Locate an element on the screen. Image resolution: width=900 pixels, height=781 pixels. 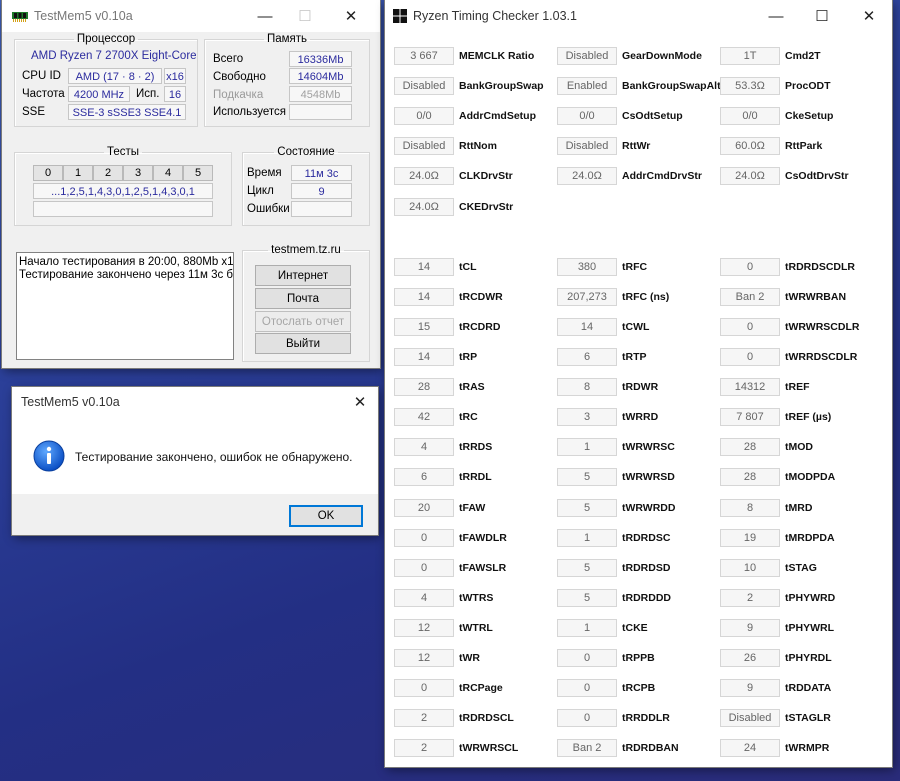
errors-label: Ошибки is located at coordinates (268, 209).